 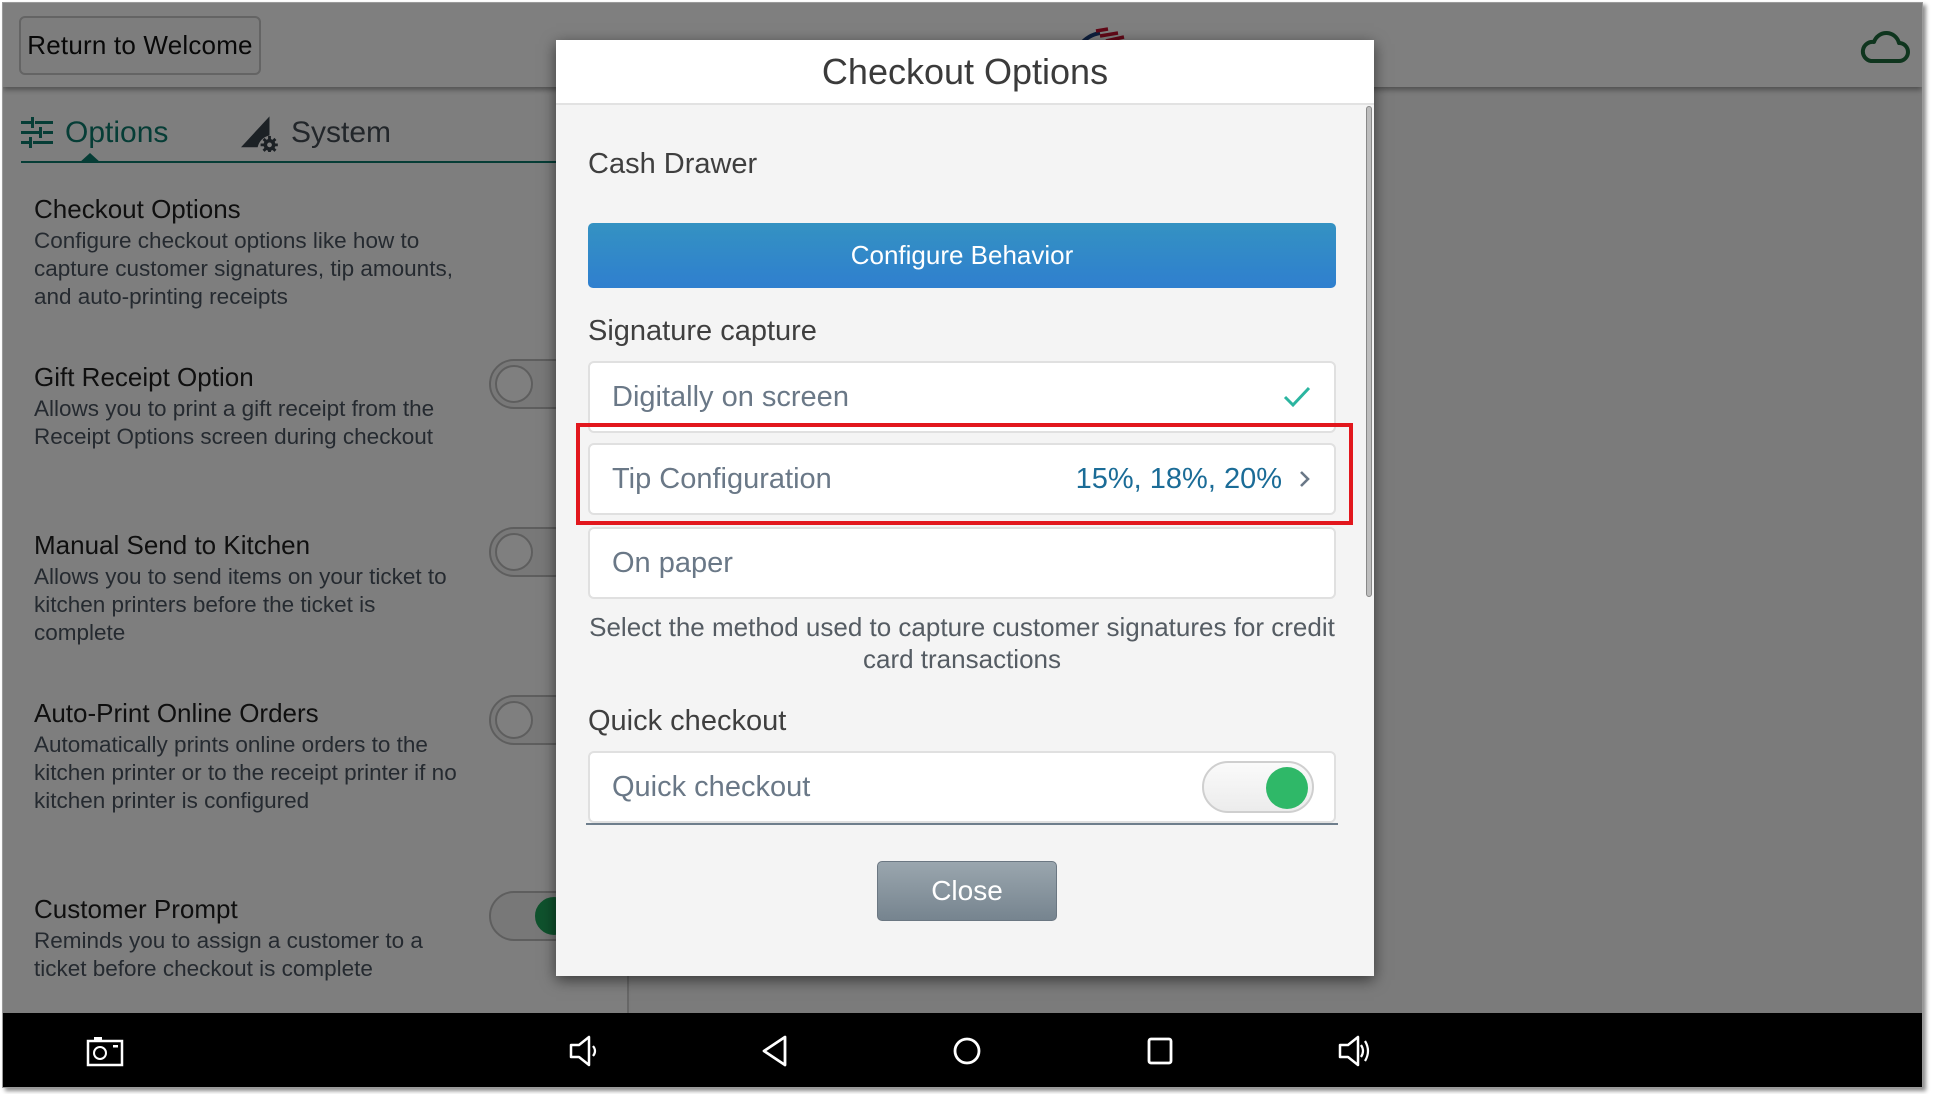 I want to click on toggle-knob, so click(x=1287, y=788).